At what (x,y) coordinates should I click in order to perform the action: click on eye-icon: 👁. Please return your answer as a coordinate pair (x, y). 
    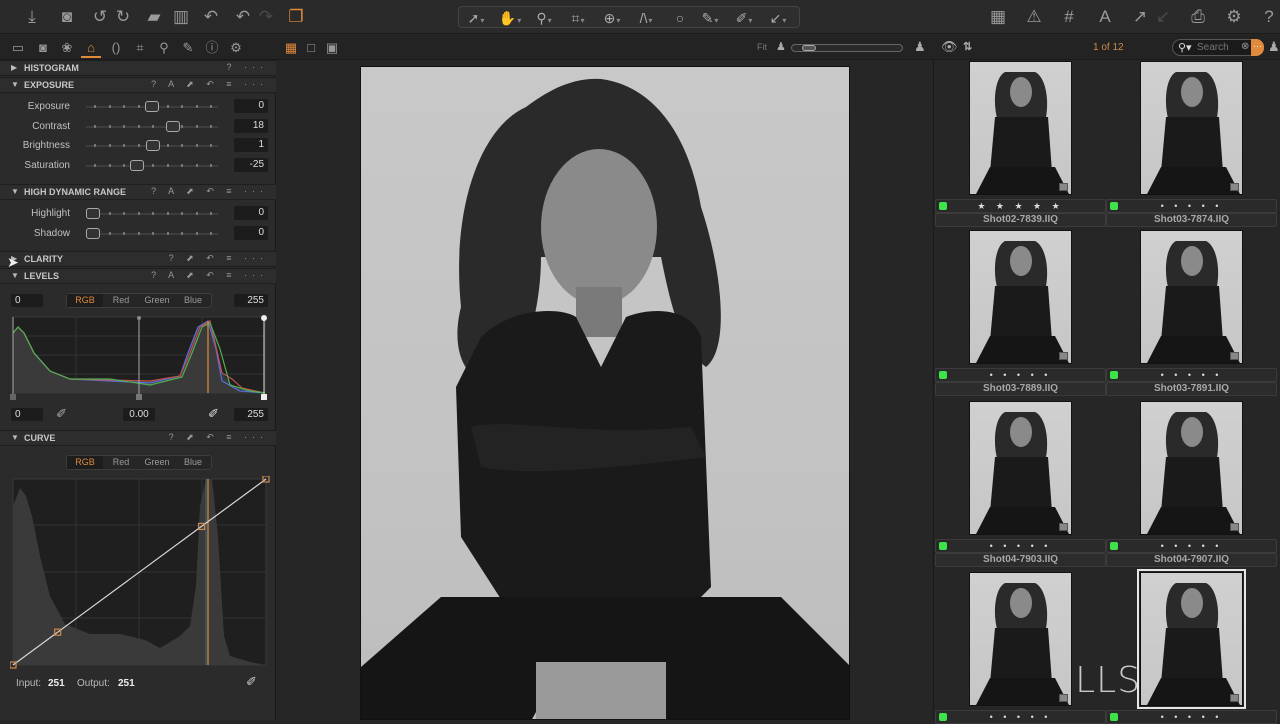
    Looking at the image, I should click on (949, 47).